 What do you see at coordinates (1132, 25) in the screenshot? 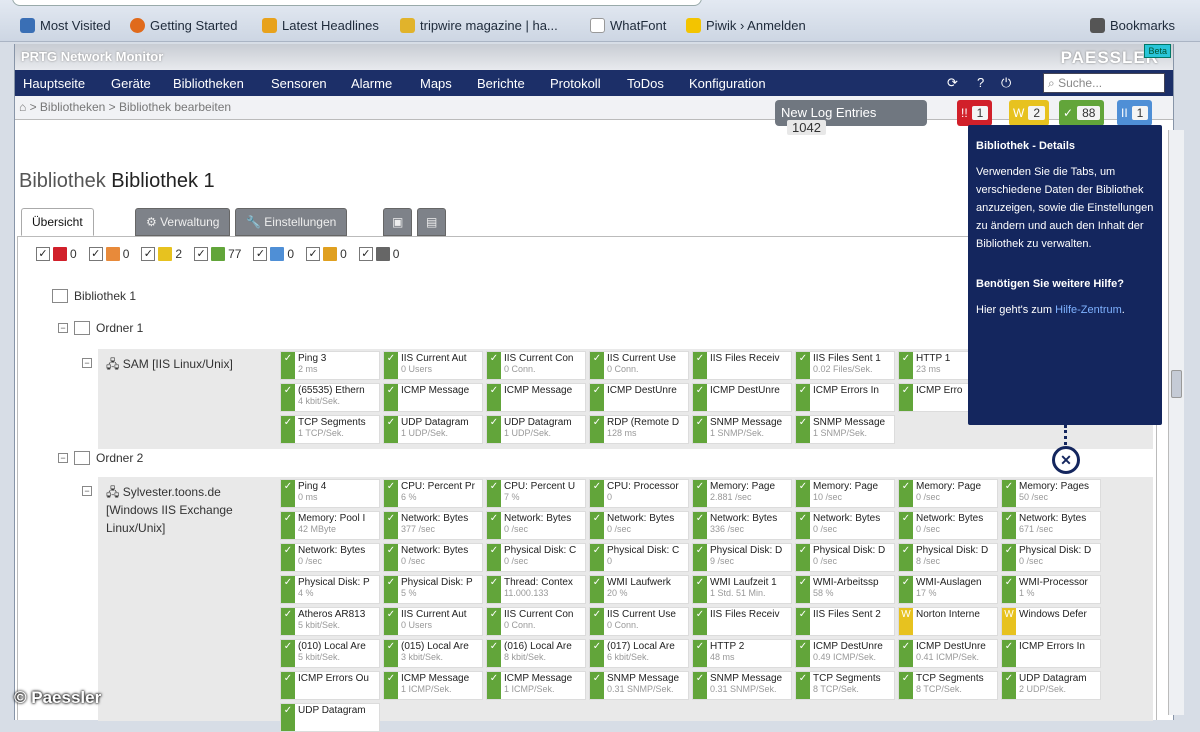
I see `bookmarks-menu: Bookmarks` at bounding box center [1132, 25].